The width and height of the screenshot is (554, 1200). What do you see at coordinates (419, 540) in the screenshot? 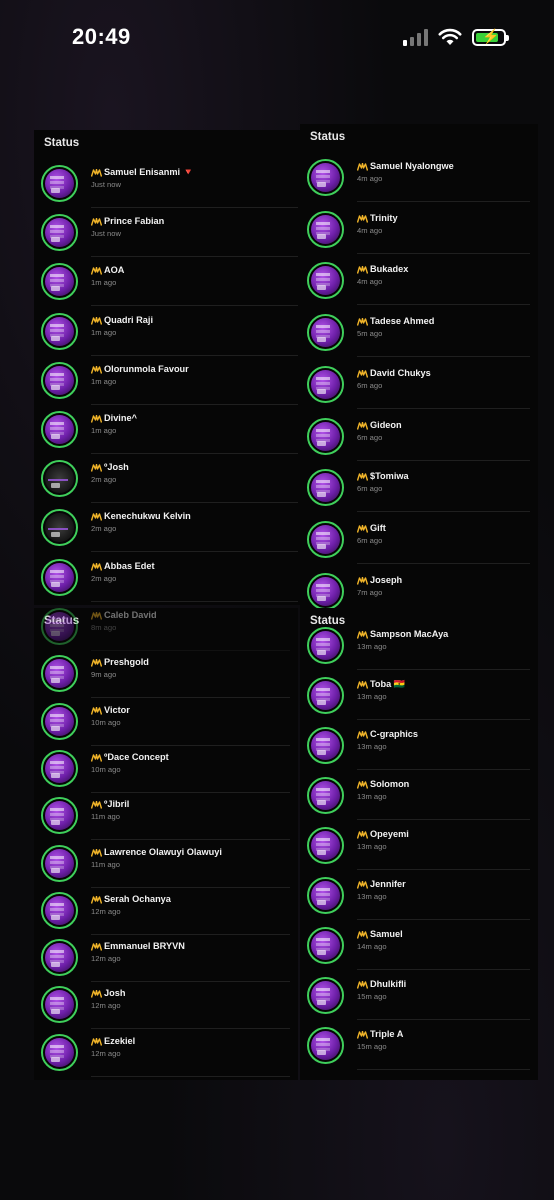
I see `status-row: Gift 6m ago` at bounding box center [419, 540].